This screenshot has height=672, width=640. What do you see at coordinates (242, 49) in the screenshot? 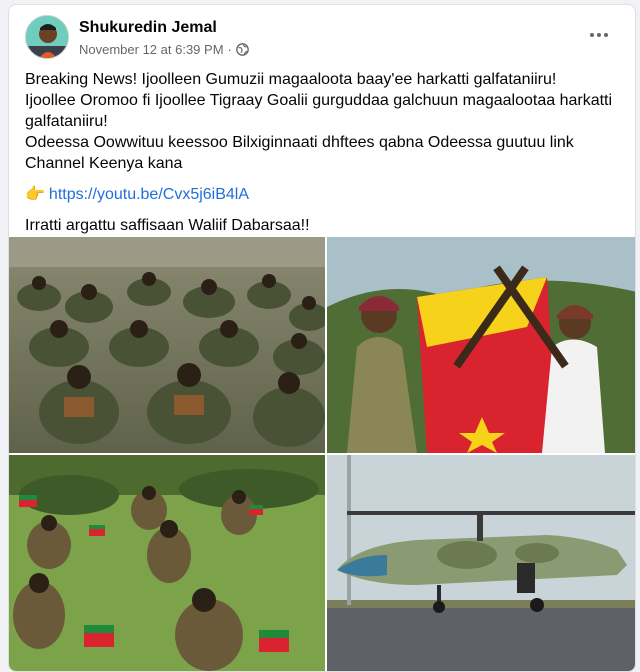
I see `globe-icon` at bounding box center [242, 49].